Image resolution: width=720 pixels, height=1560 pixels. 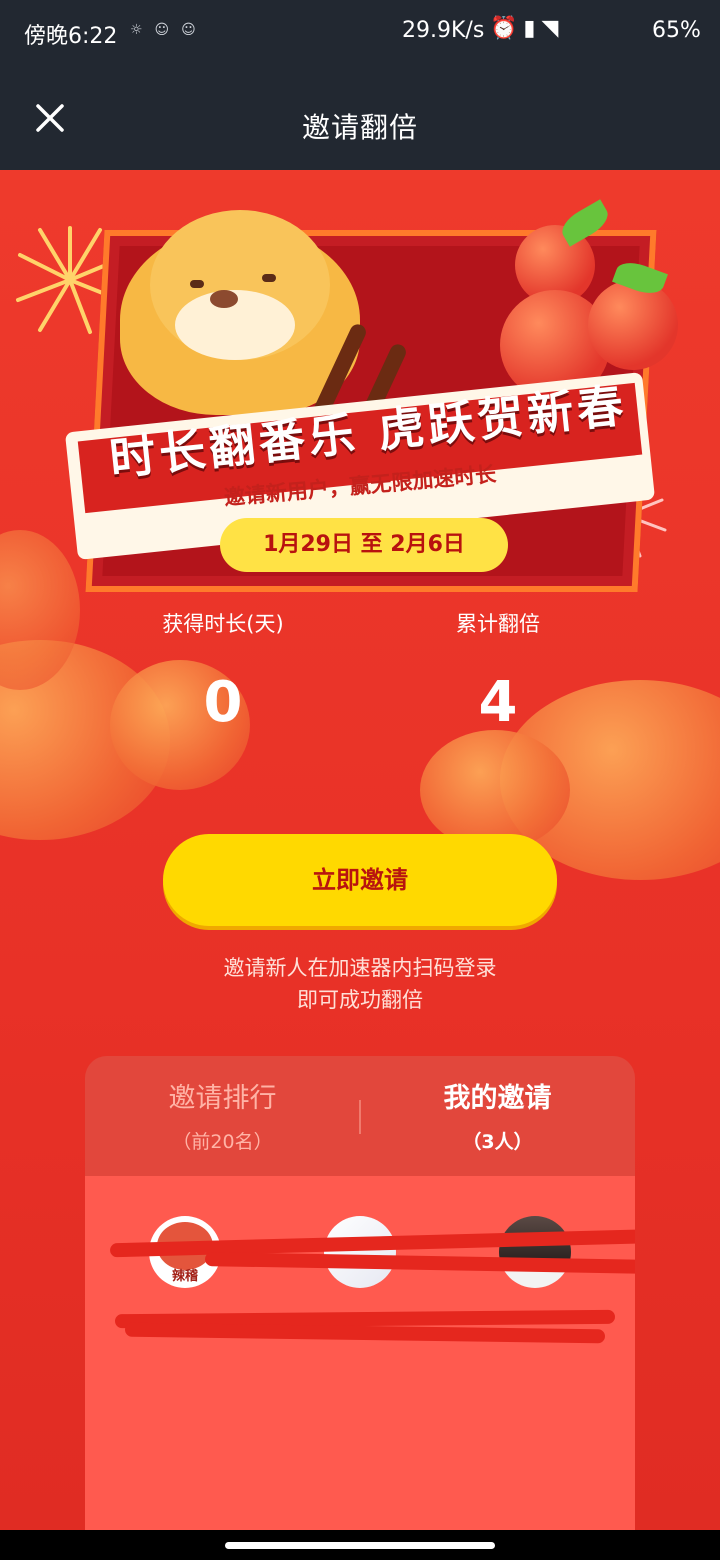 I want to click on event-date-range: 1月29日 至 2月6日, so click(x=364, y=545).